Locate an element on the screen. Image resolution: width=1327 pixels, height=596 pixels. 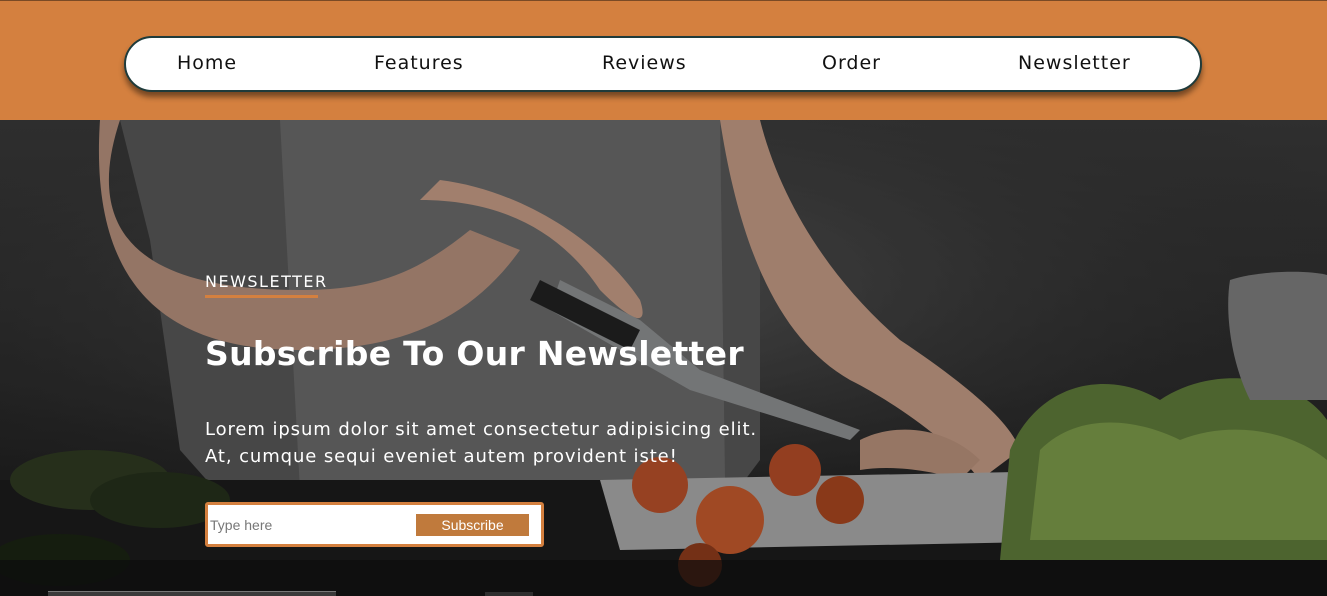
nav-bar: Home Features Reviews Order Newsletter is located at coordinates (663, 64).